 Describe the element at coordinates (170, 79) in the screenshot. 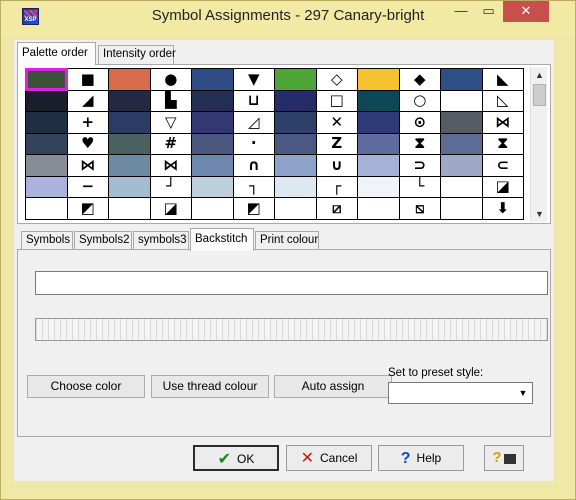

I see `symbol-swatch: ●` at that location.